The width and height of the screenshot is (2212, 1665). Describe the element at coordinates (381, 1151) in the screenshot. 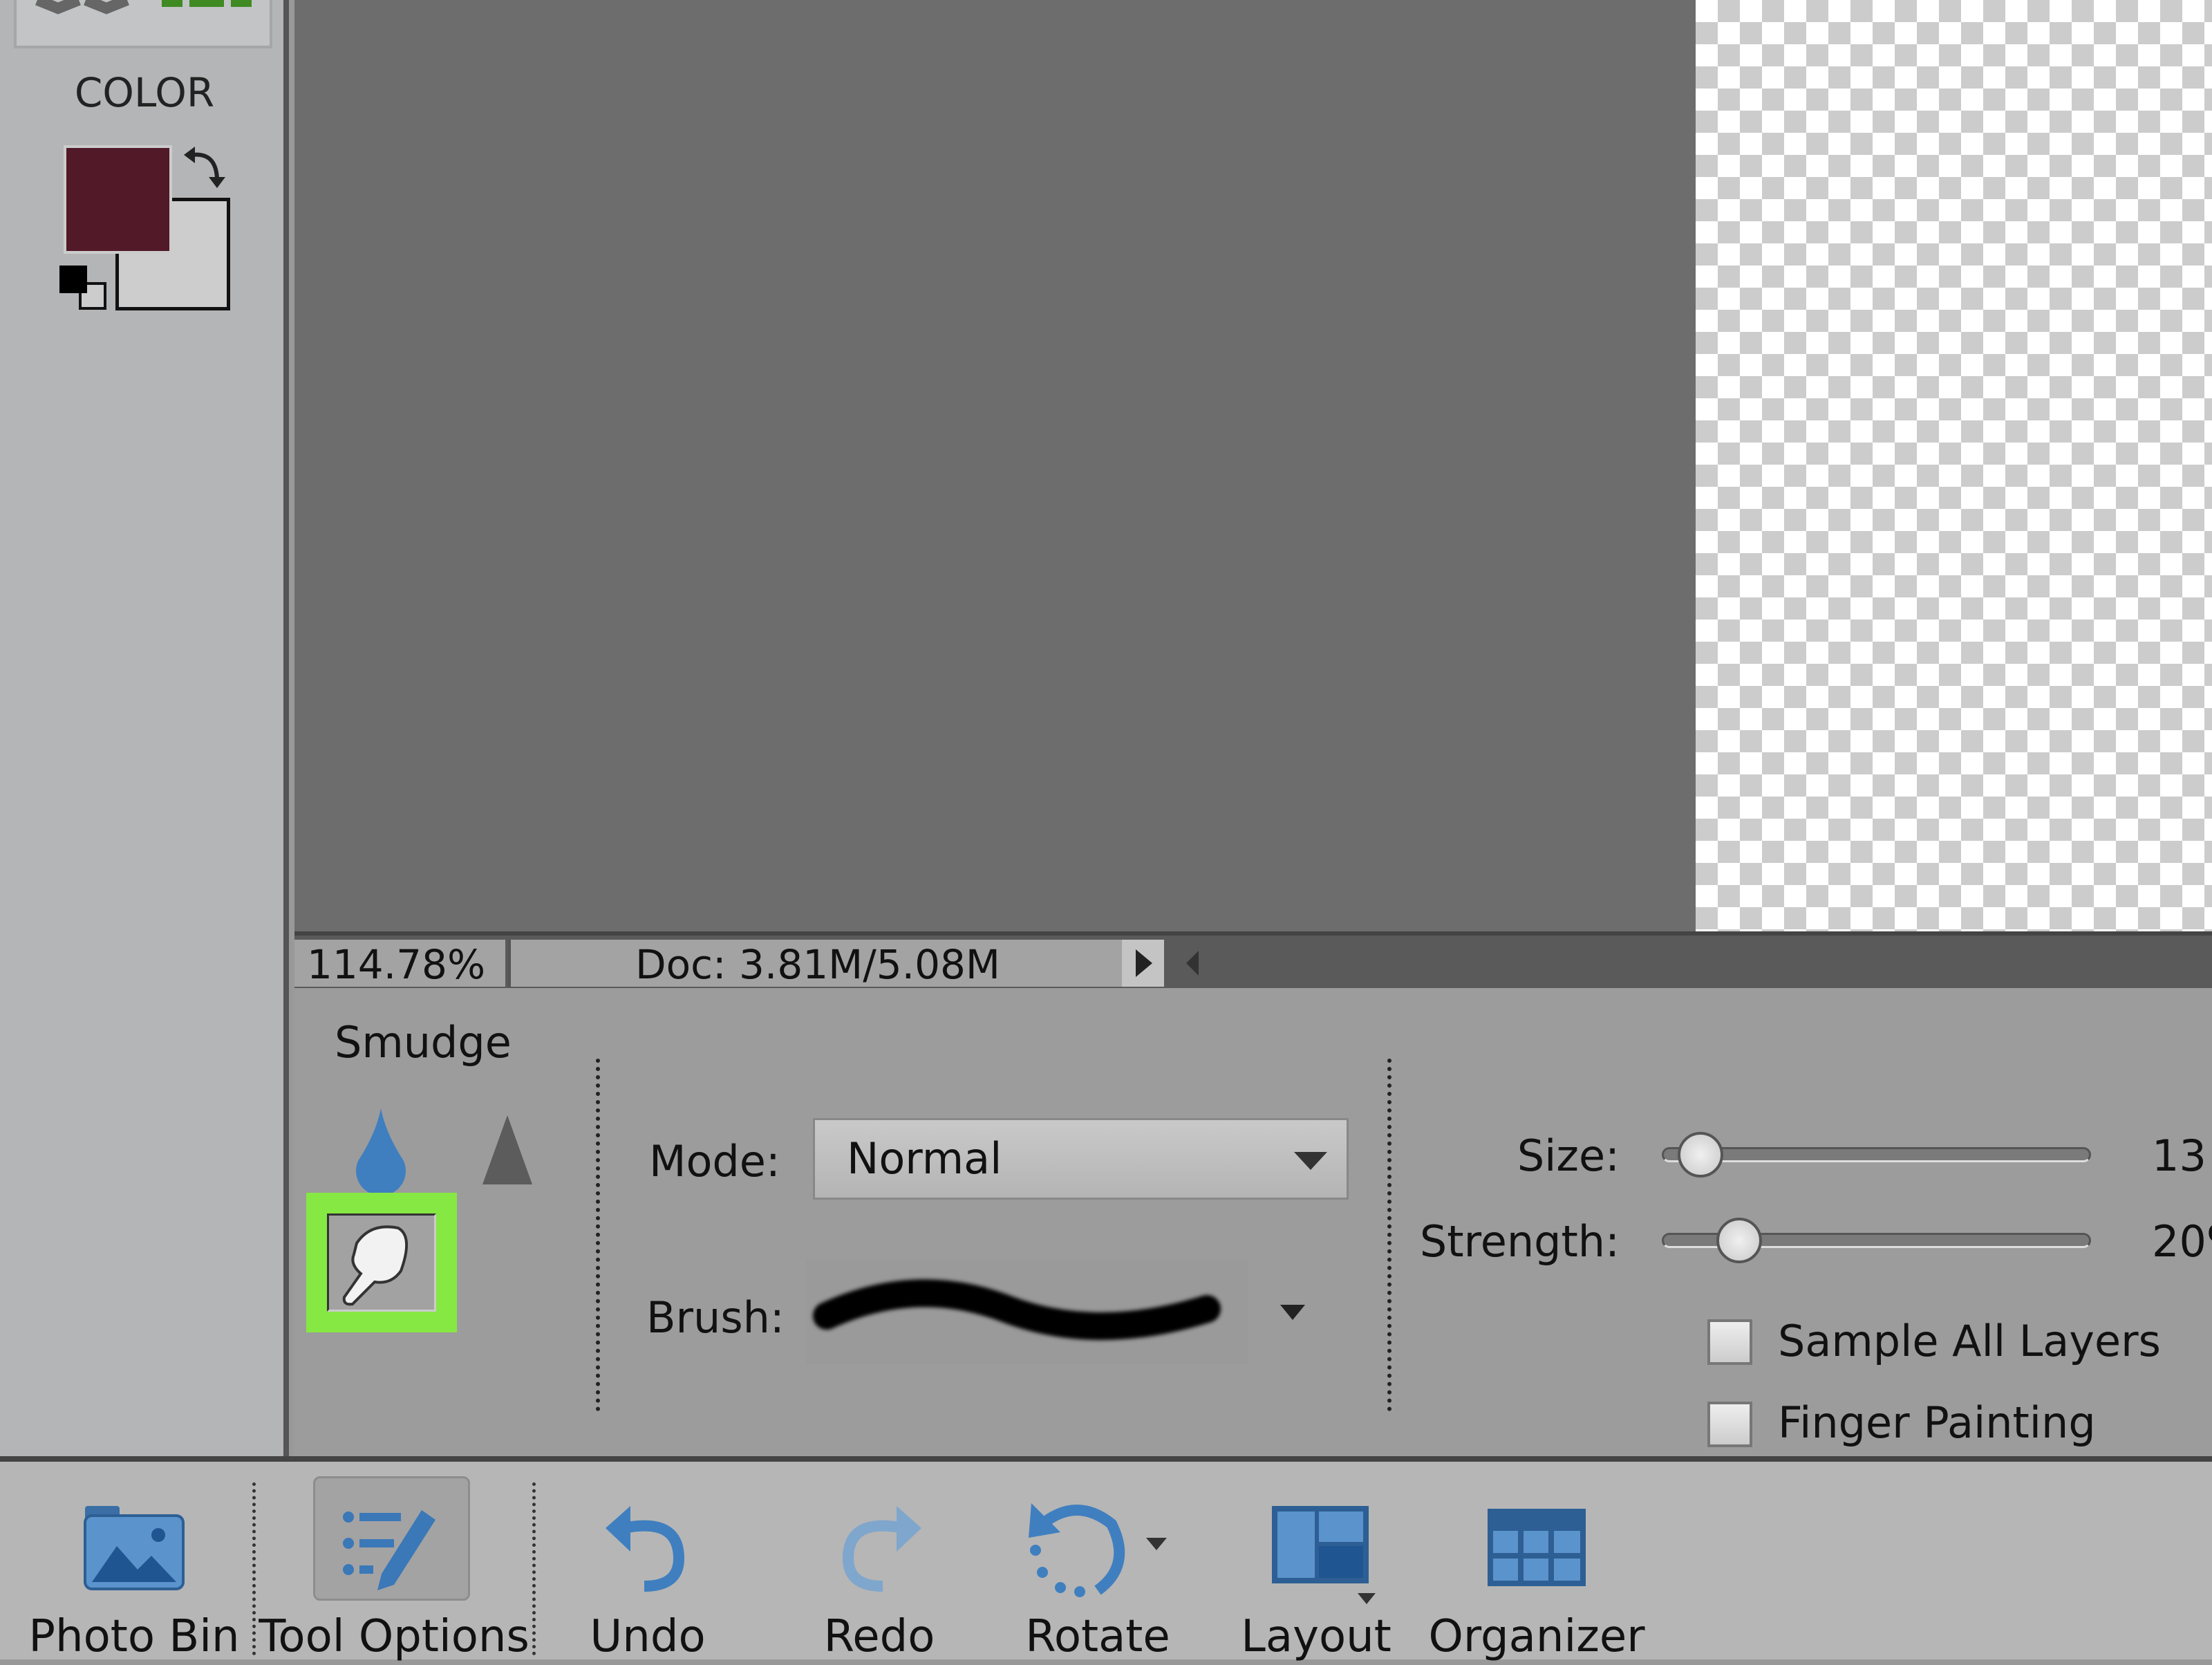

I see `blur-drop-icon` at that location.